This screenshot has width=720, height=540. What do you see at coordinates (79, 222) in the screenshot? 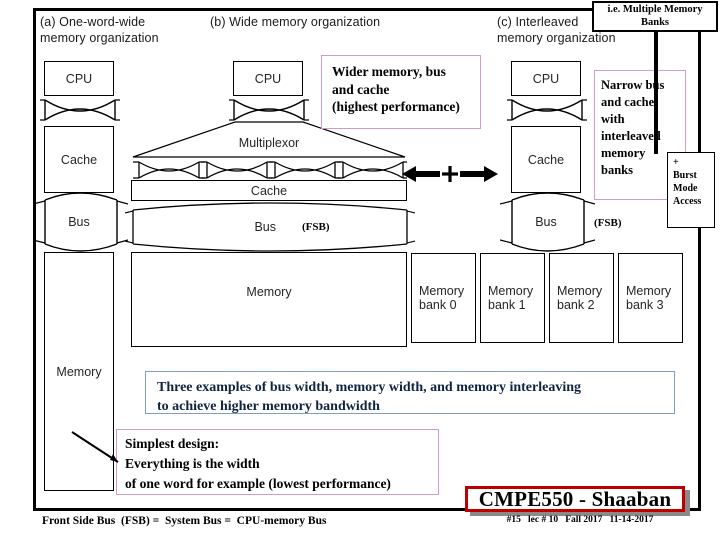
I see `column-a-bus-label: Bus` at bounding box center [79, 222].